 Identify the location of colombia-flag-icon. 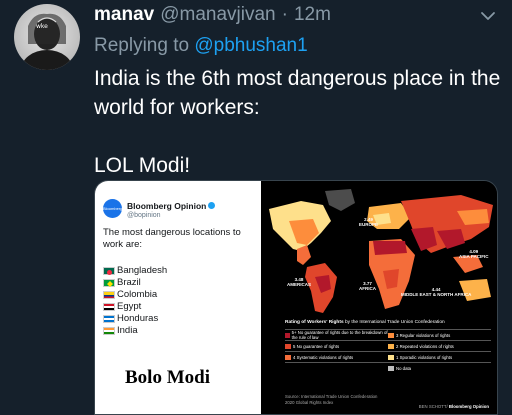
(109, 295).